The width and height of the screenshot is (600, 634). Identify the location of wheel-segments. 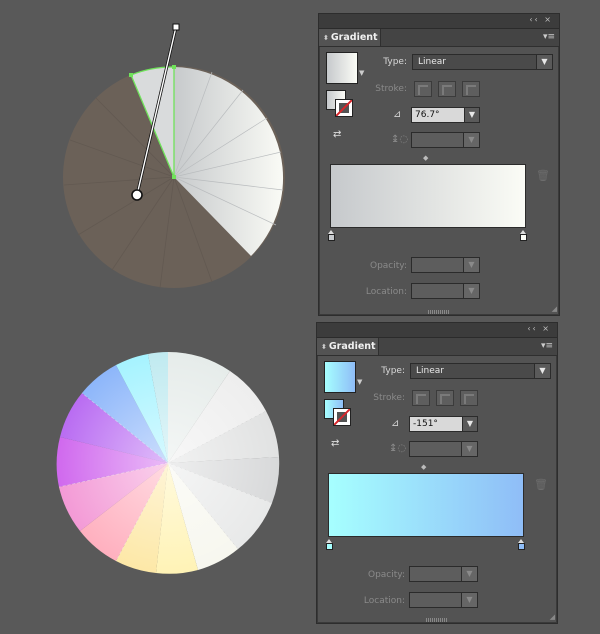
(168, 463).